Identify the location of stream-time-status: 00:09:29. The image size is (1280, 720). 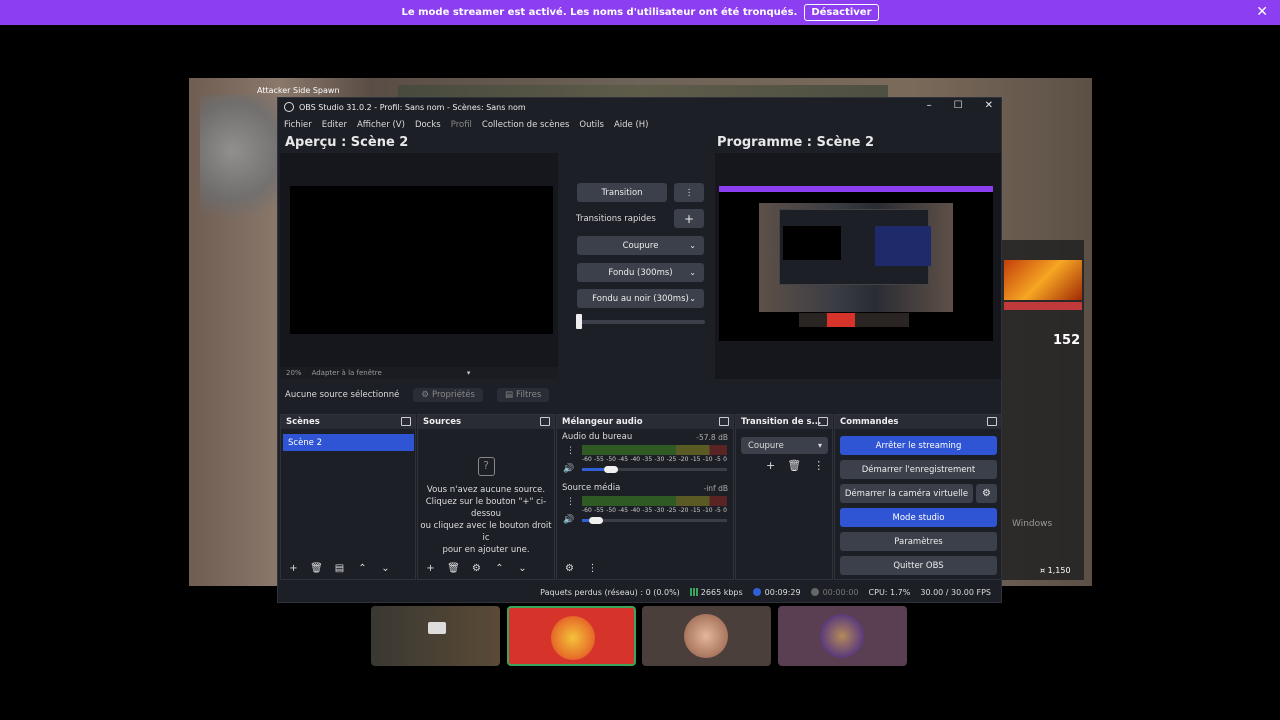
(776, 592).